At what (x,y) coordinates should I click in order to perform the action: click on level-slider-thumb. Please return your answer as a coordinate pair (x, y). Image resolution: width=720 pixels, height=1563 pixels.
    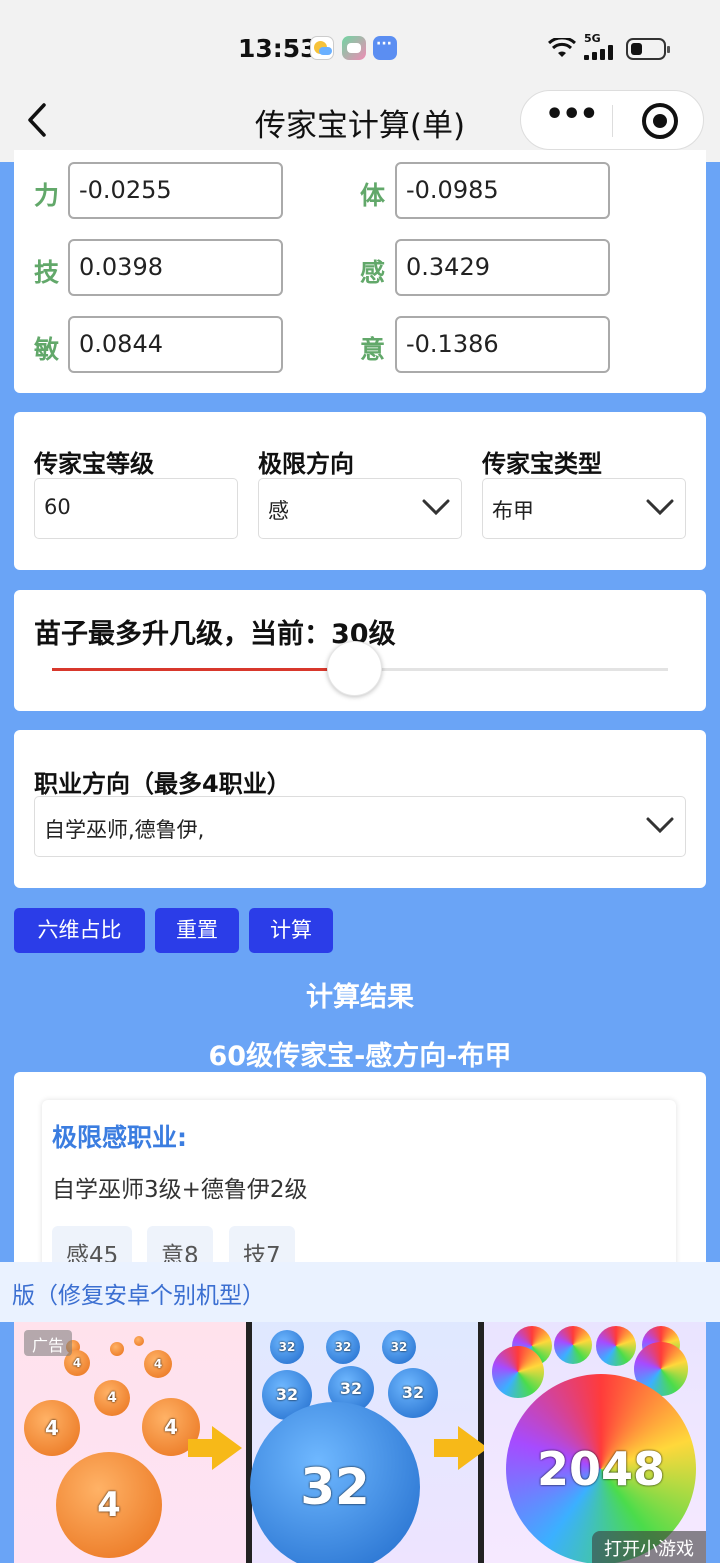
    Looking at the image, I should click on (354, 668).